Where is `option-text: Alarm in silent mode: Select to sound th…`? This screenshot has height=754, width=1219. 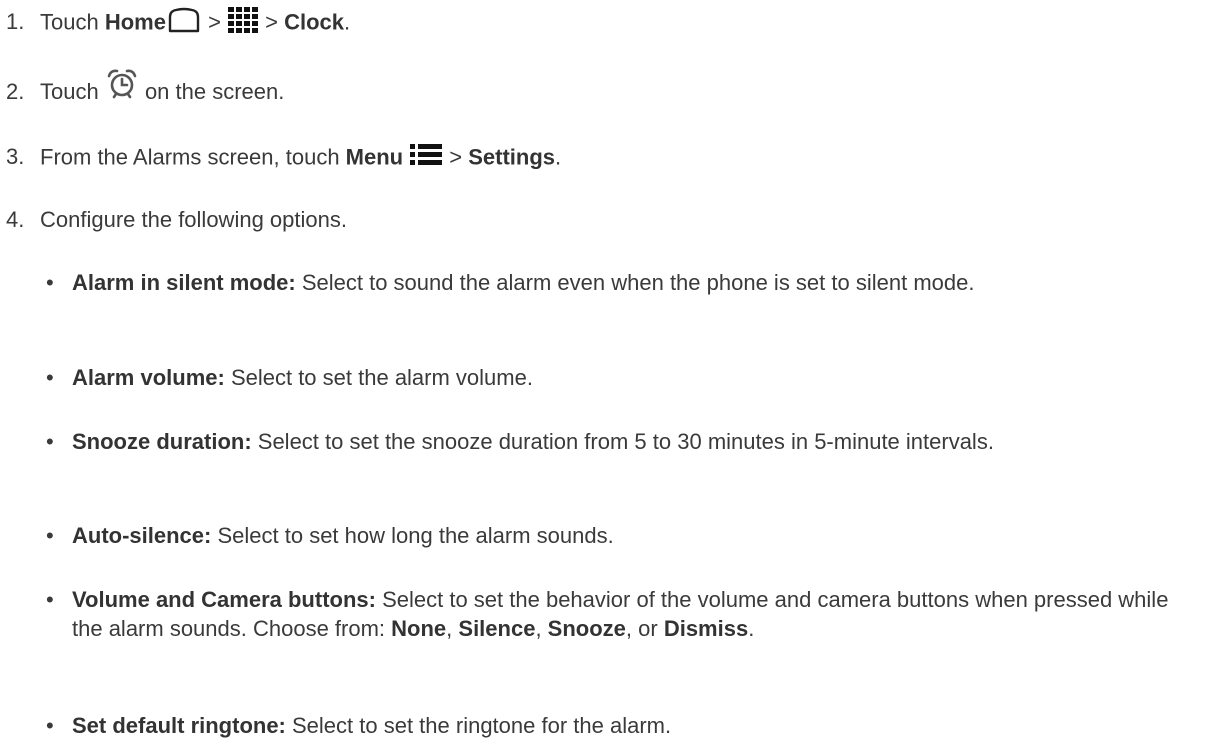
option-text: Alarm in silent mode: Select to sound th… is located at coordinates (632, 282).